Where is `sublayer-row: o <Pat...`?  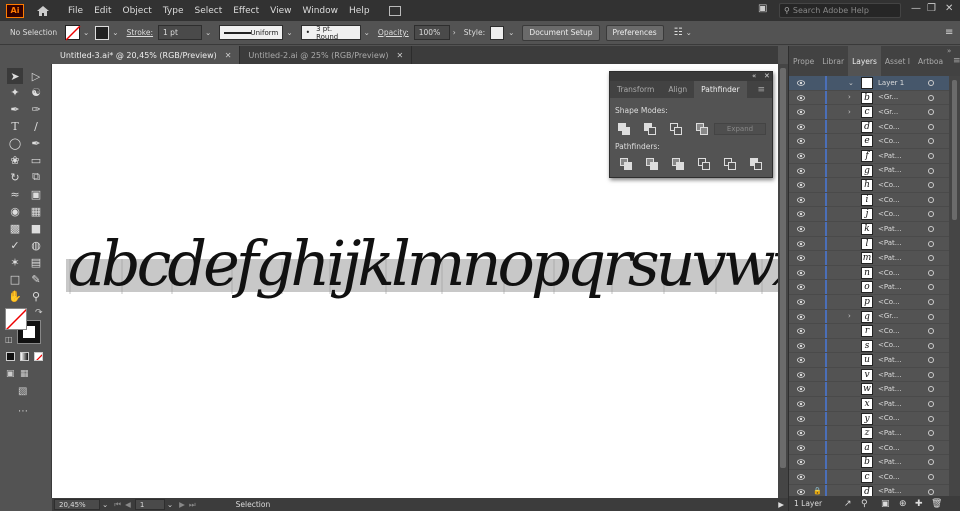 sublayer-row: o <Pat... is located at coordinates (869, 287).